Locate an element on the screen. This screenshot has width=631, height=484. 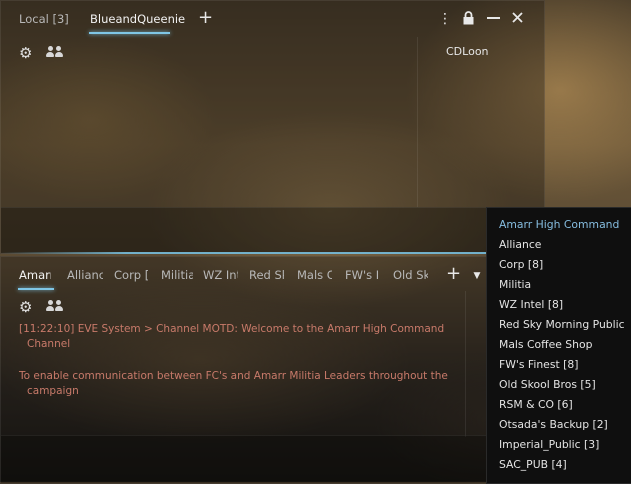
menu-item-old-skool: Old Skool Bros [5] is located at coordinates (547, 384).